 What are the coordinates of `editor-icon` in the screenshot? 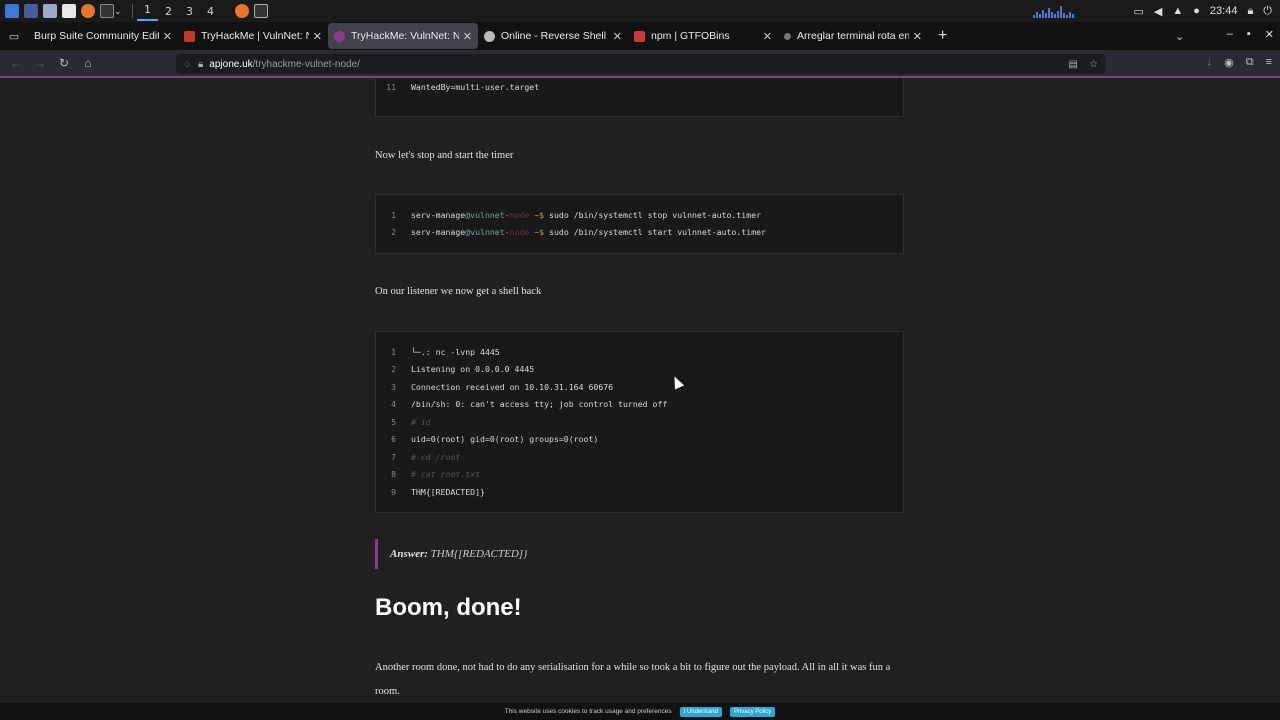 It's located at (69, 11).